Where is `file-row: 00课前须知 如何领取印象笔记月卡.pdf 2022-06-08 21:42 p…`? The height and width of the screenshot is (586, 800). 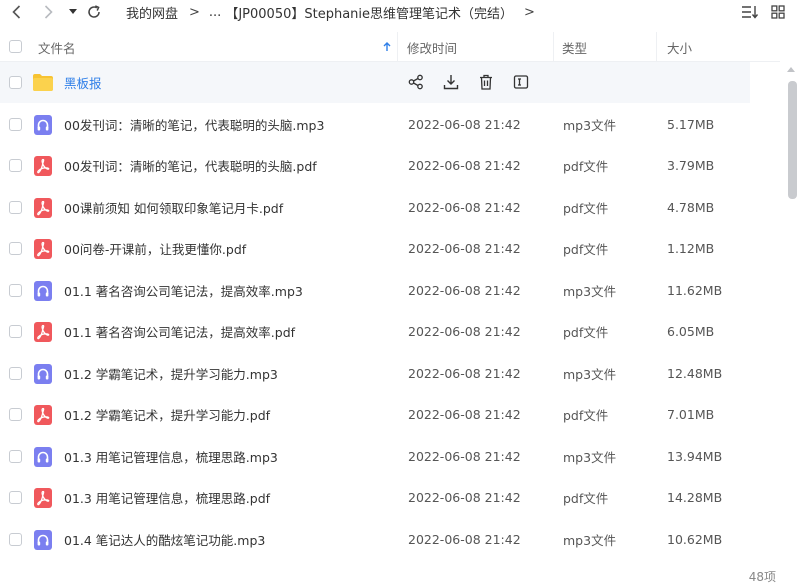
file-row: 00课前须知 如何领取印象笔记月卡.pdf 2022-06-08 21:42 p… is located at coordinates (390, 207).